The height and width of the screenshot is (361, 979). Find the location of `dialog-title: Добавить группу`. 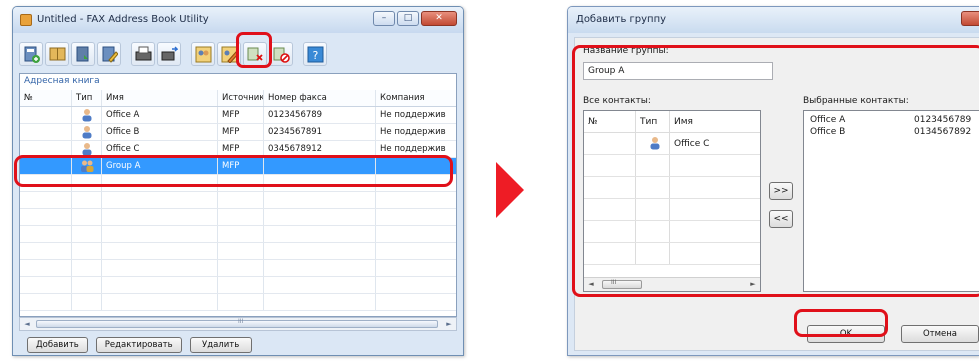

dialog-title: Добавить группу is located at coordinates (621, 19).